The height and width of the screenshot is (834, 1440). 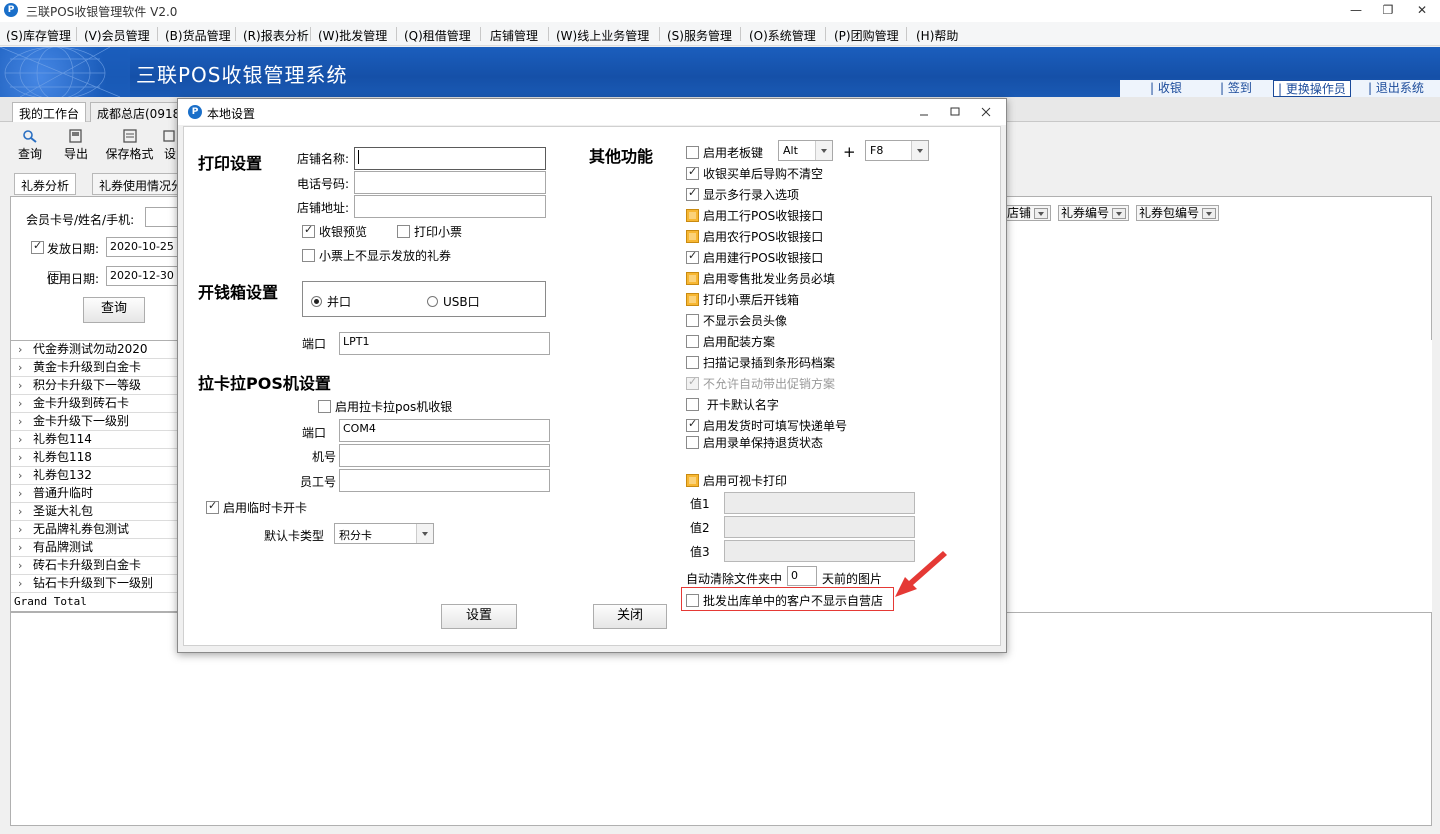 I want to click on lakala-enable-checkbox, so click(x=324, y=406).